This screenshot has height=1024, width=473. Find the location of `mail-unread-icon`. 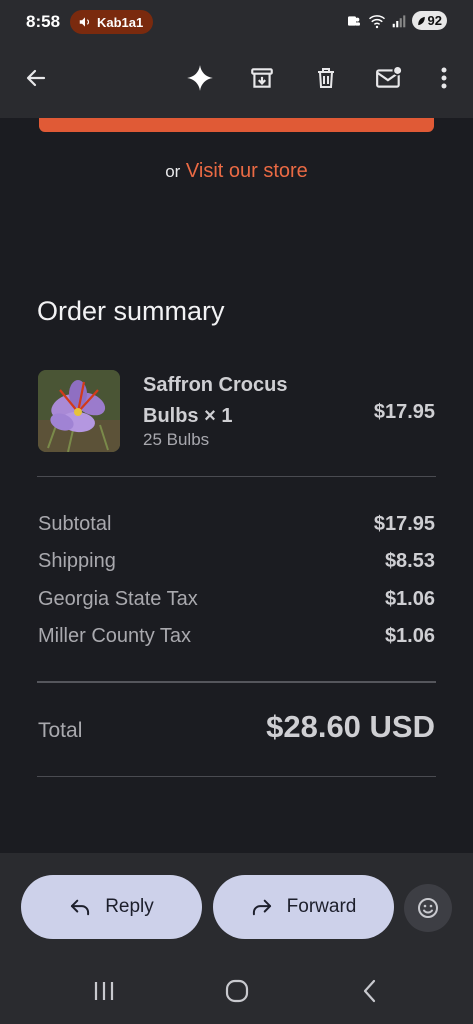

mail-unread-icon is located at coordinates (389, 76).